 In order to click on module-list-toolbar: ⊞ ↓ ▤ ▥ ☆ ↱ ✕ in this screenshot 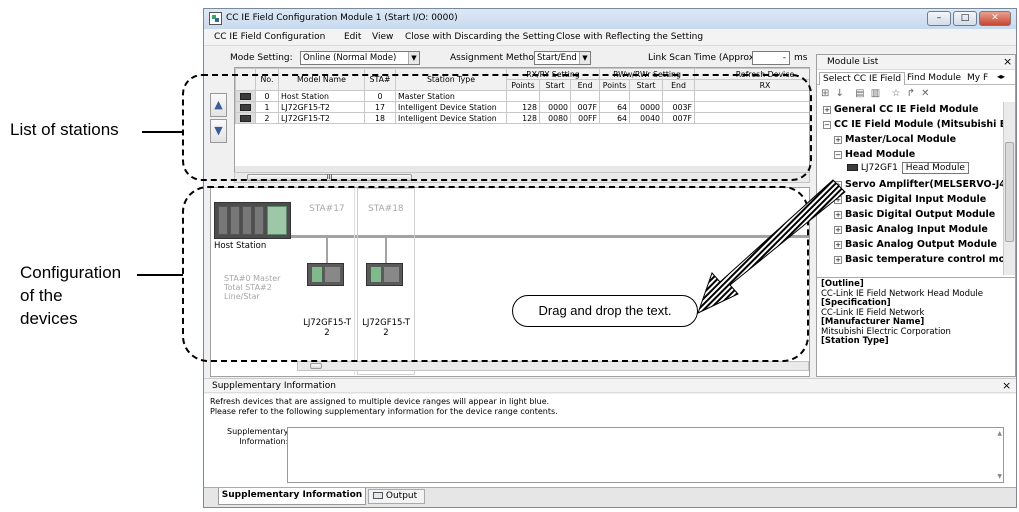, I will do `click(875, 94)`.